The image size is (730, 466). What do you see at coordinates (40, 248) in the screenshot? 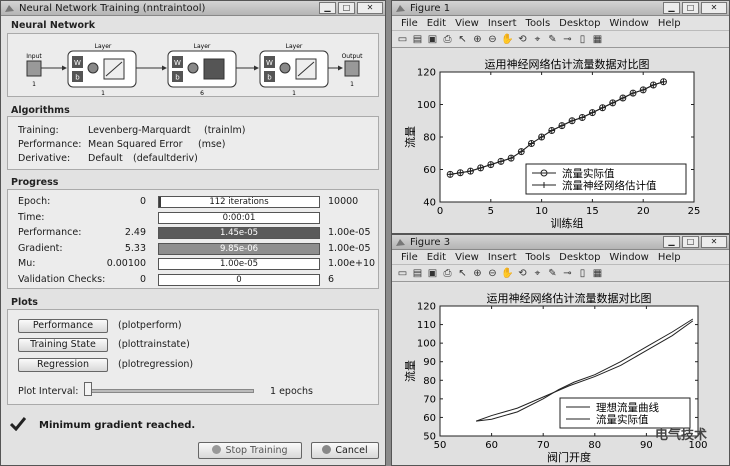
I see `progress-label-gradient: Gradient:` at bounding box center [40, 248].